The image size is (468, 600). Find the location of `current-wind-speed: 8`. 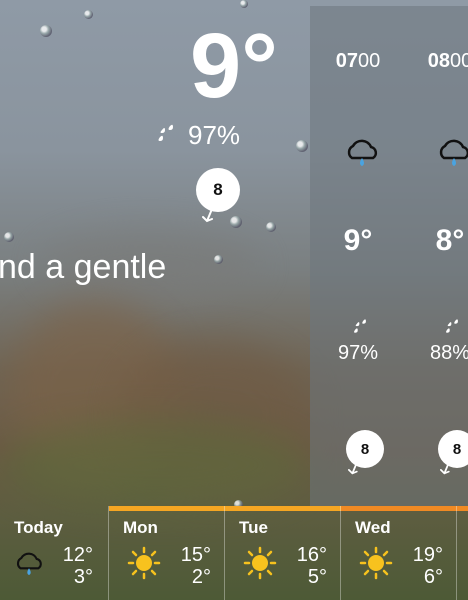

current-wind-speed: 8 is located at coordinates (218, 189).